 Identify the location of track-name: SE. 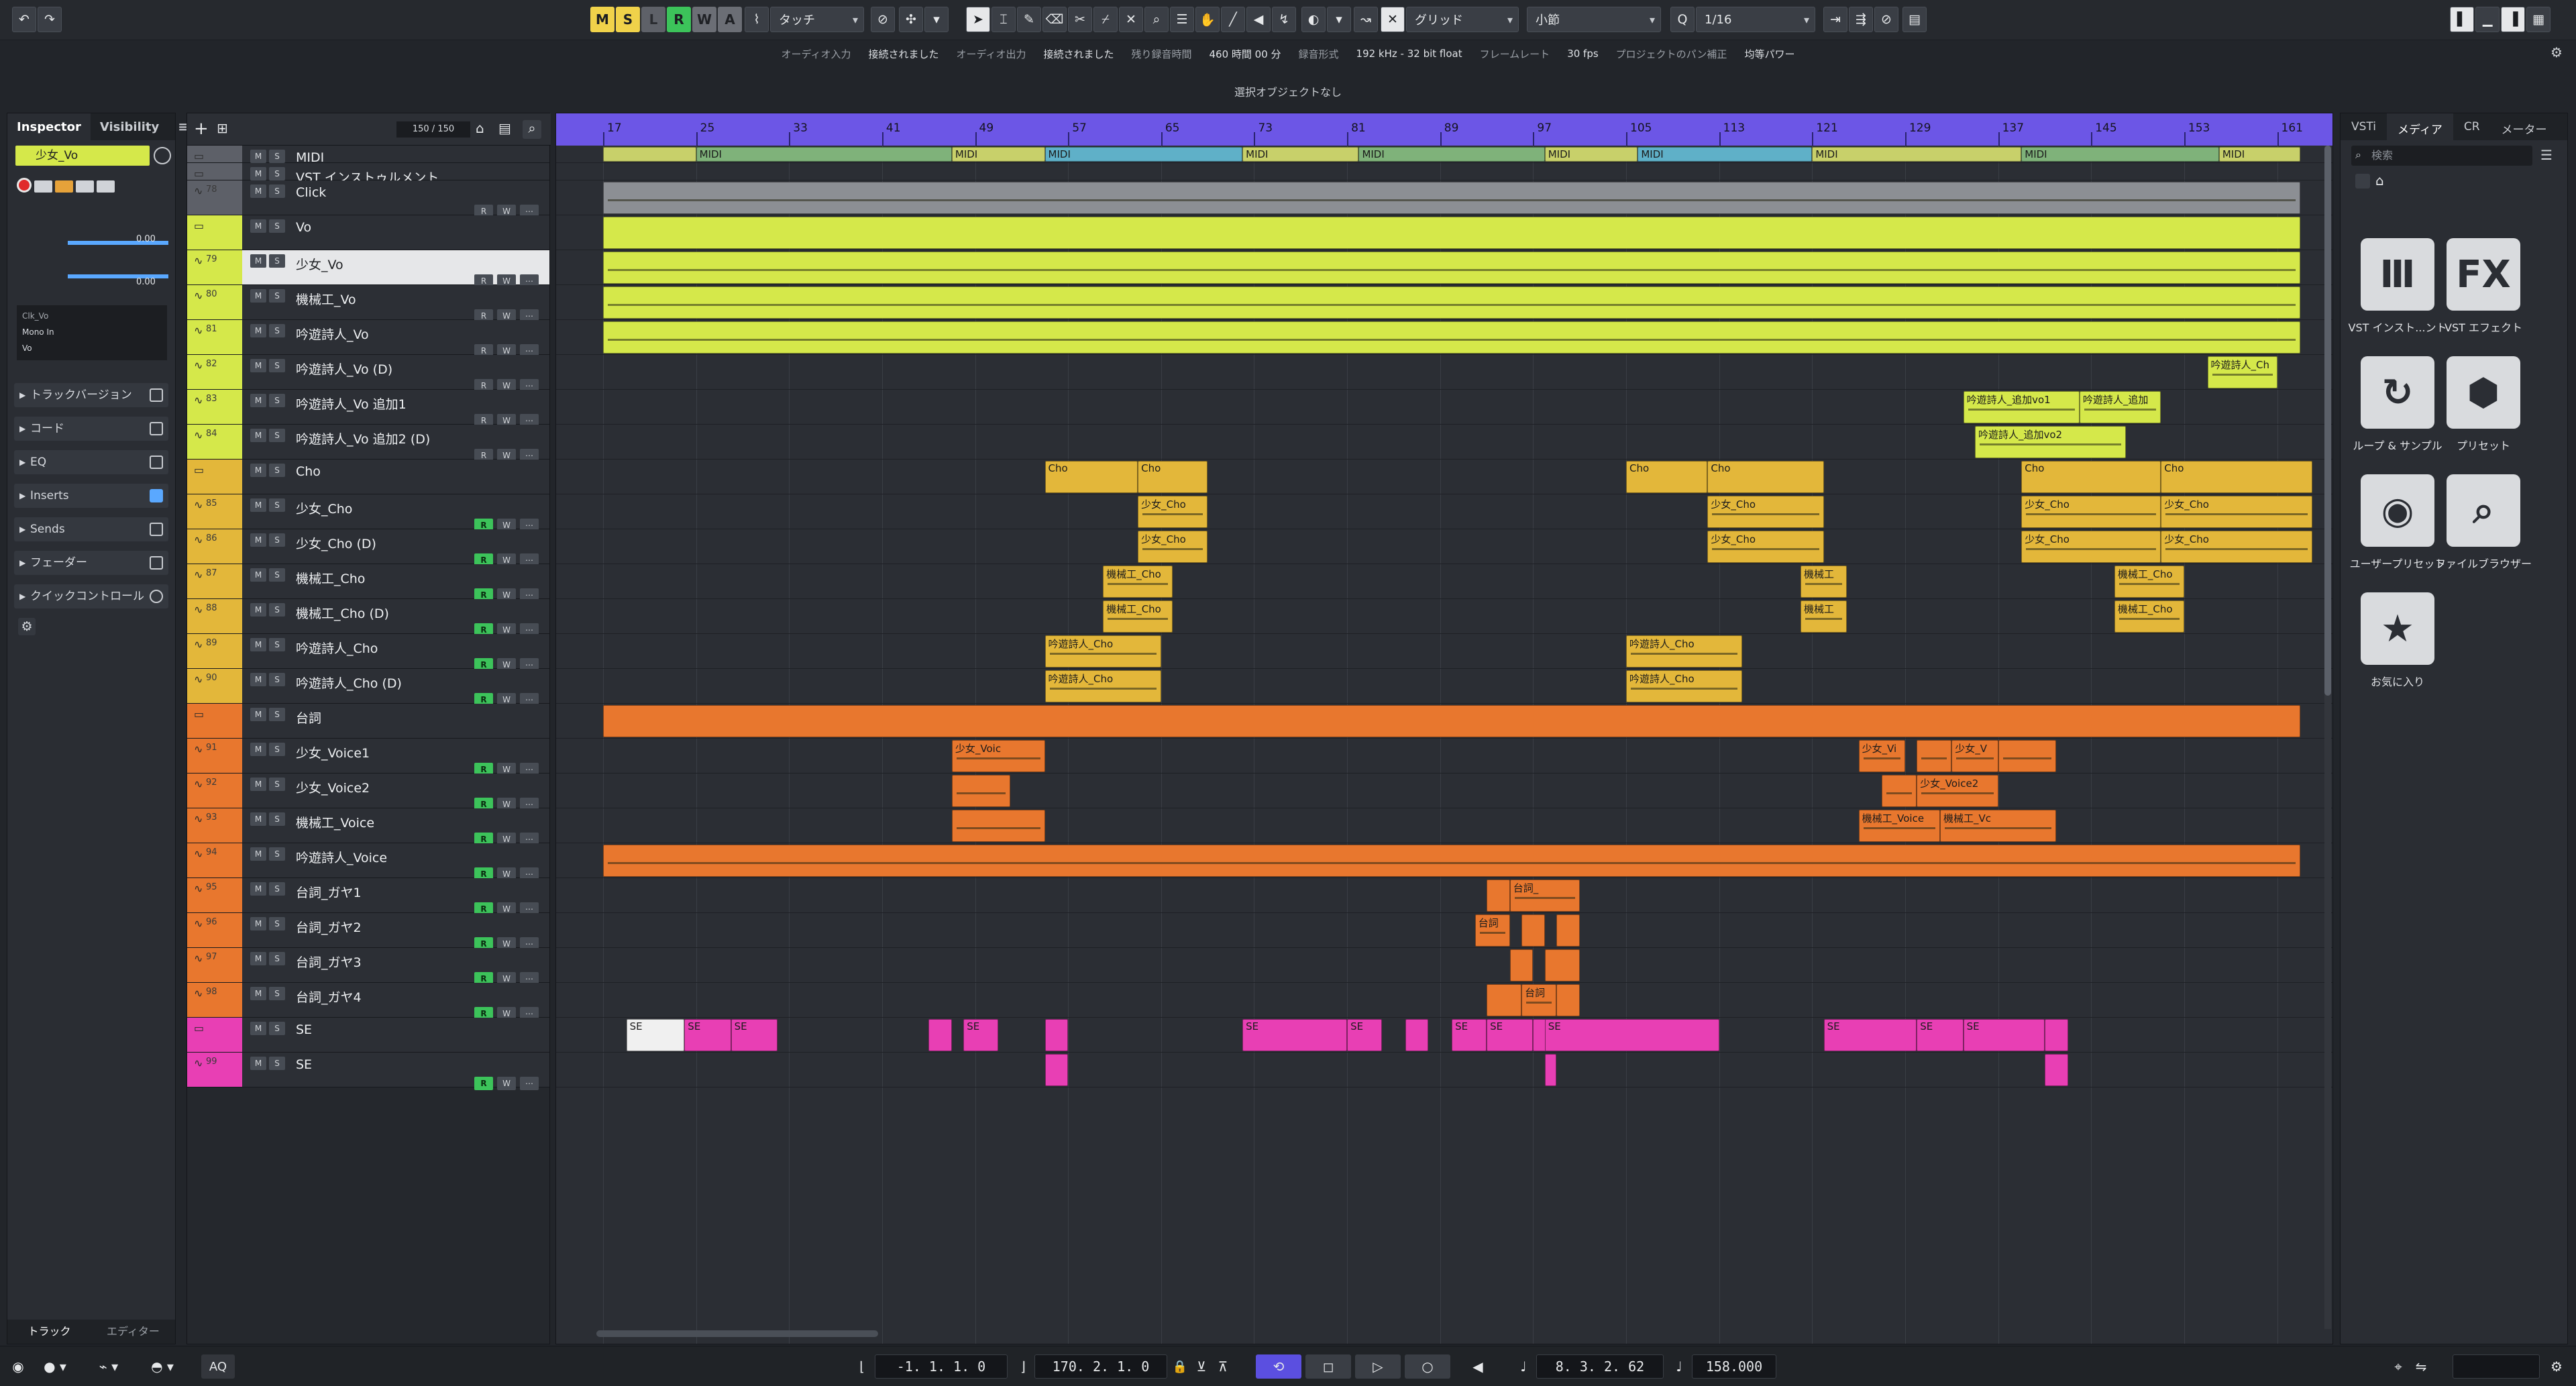
(304, 1029).